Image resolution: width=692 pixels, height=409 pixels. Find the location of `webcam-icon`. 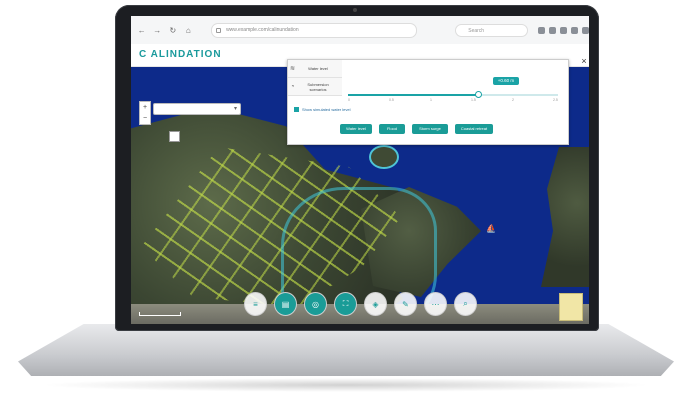

webcam-icon is located at coordinates (355, 10).